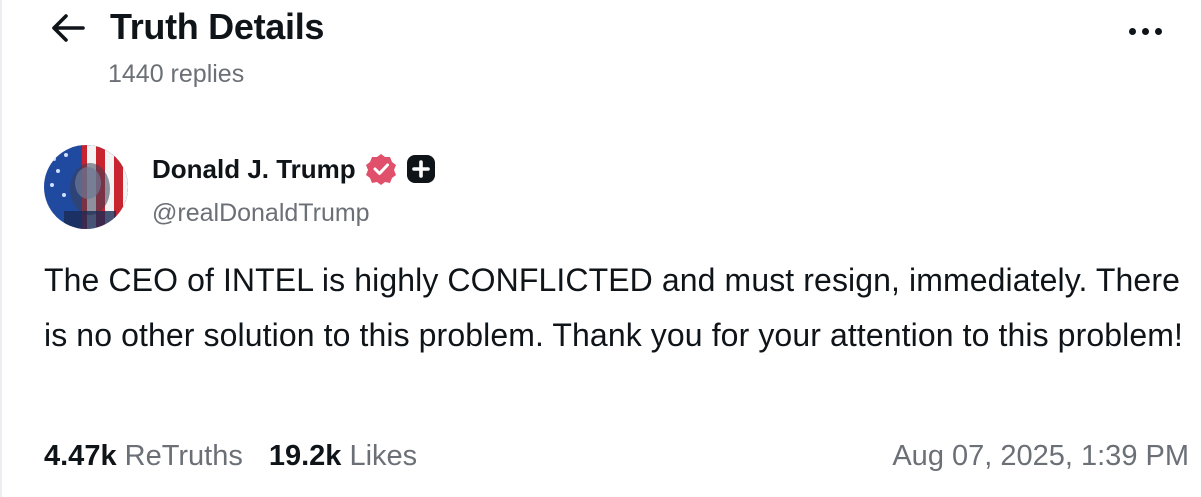 The height and width of the screenshot is (497, 1201). What do you see at coordinates (343, 456) in the screenshot?
I see `likes-stat: 19.2k Likes` at bounding box center [343, 456].